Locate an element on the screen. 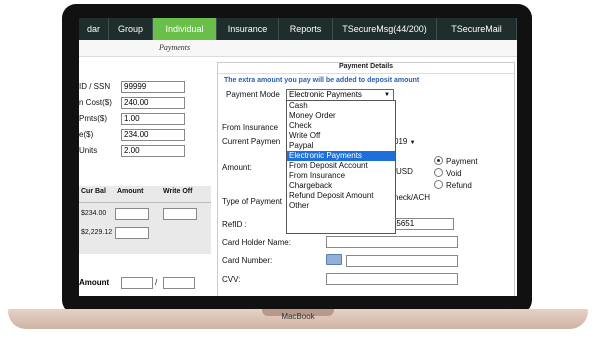 Image resolution: width=596 pixels, height=349 pixels. option-refund-deposit-amount: Refund Deposit Amount is located at coordinates (341, 196).